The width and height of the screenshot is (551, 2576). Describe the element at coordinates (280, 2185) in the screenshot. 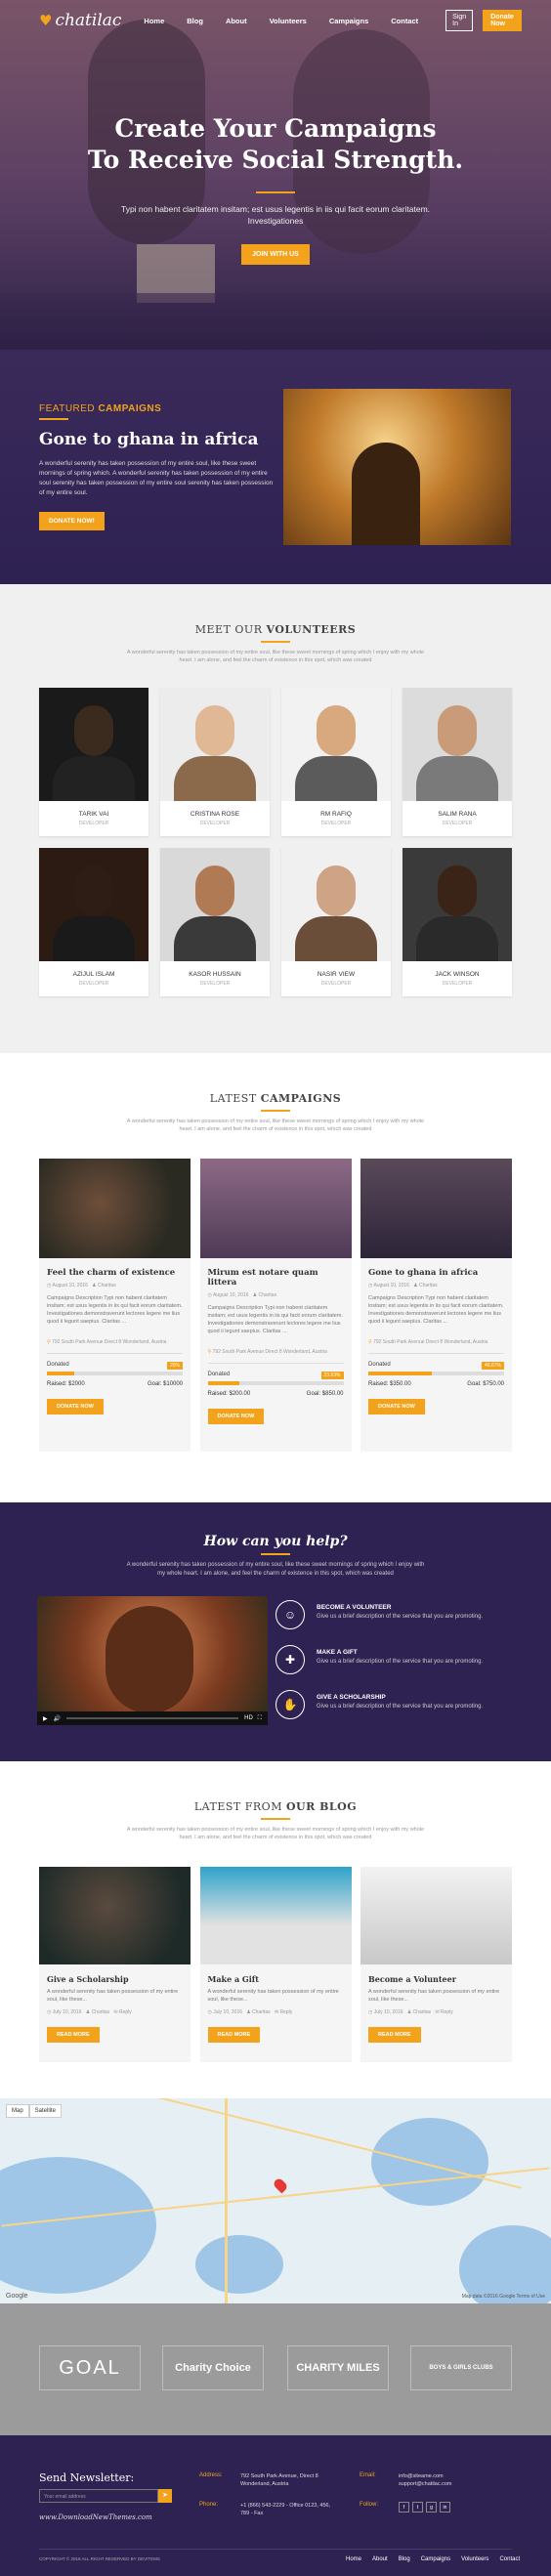

I see `map-pin-icon` at that location.